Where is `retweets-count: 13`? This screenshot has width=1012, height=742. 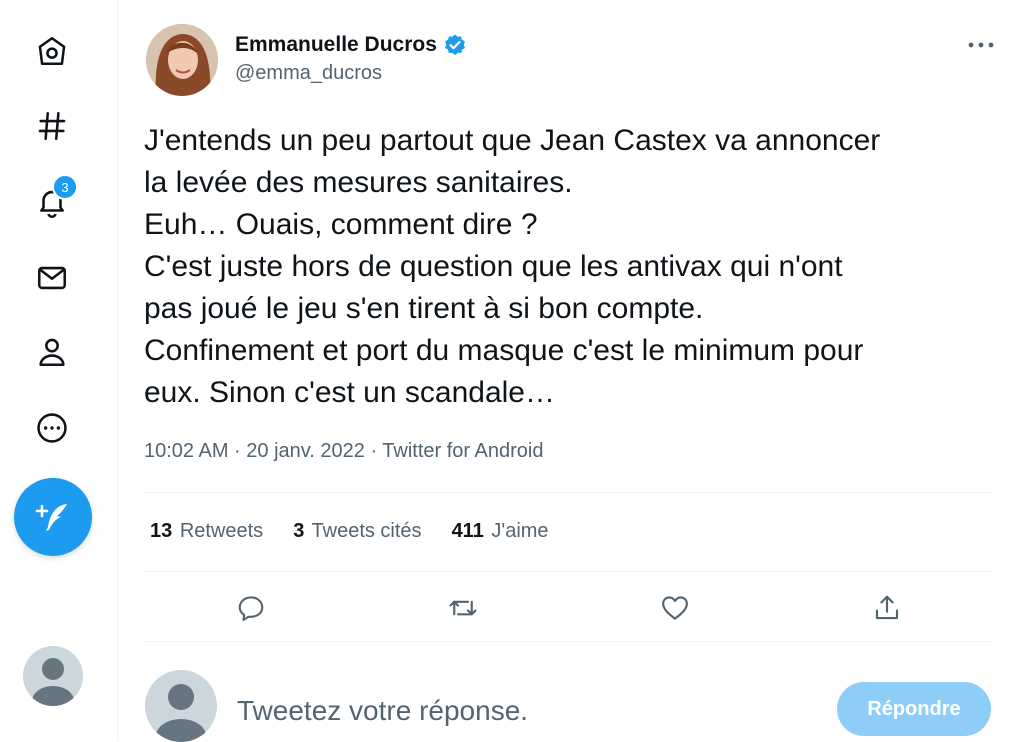
retweets-count: 13 is located at coordinates (161, 531).